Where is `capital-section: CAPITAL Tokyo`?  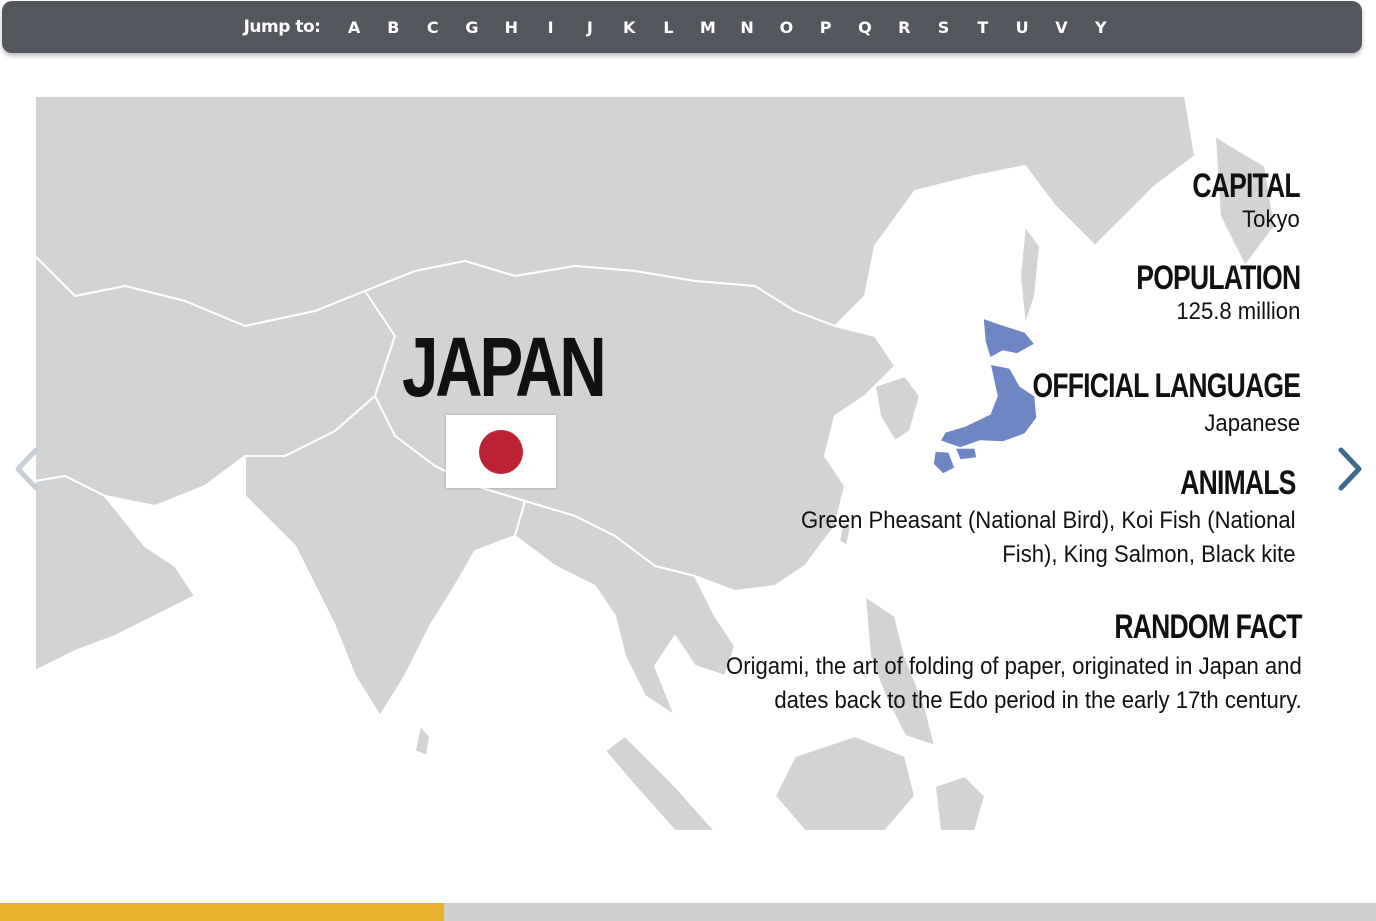 capital-section: CAPITAL Tokyo is located at coordinates (1231, 202).